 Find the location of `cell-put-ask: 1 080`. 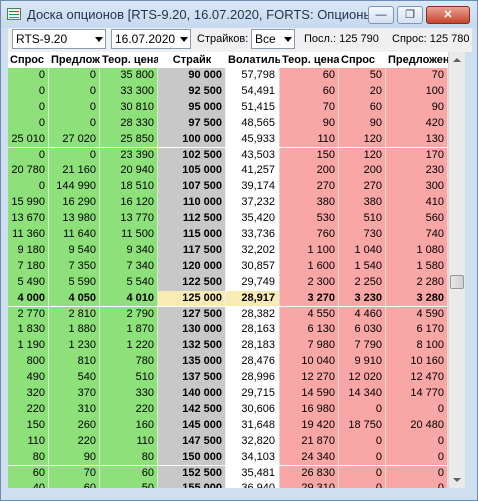

cell-put-ask: 1 080 is located at coordinates (417, 250).